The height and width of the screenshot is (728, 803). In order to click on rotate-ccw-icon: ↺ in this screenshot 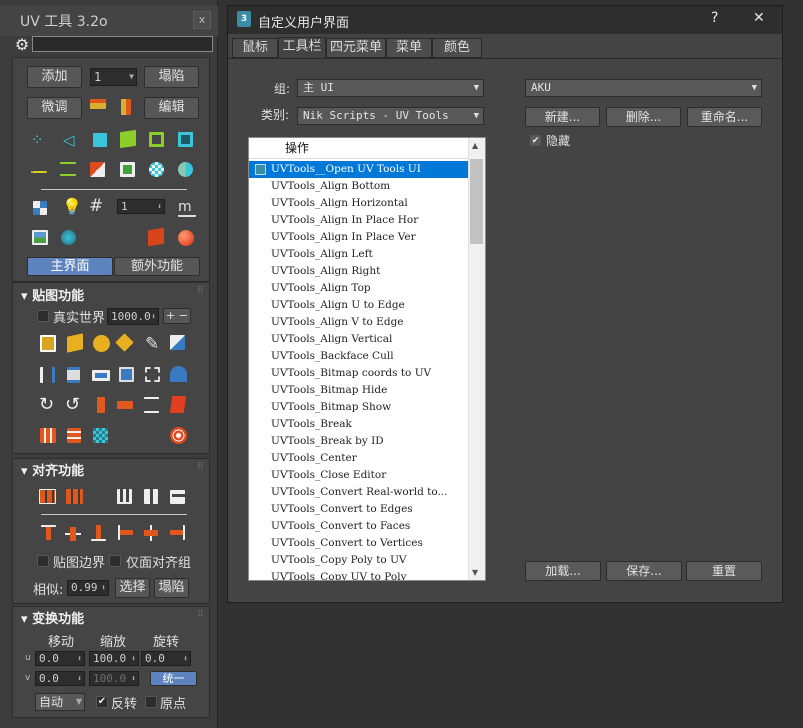, I will do `click(74, 405)`.